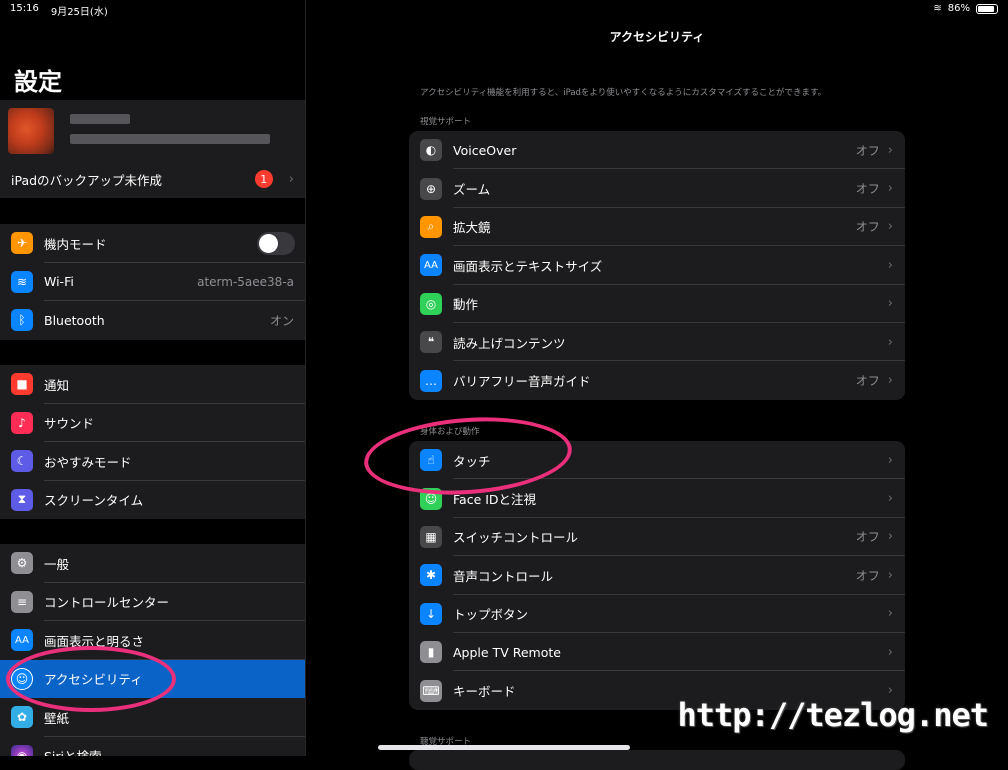  What do you see at coordinates (446, 122) in the screenshot?
I see `section-header-vision: 視覚サポート` at bounding box center [446, 122].